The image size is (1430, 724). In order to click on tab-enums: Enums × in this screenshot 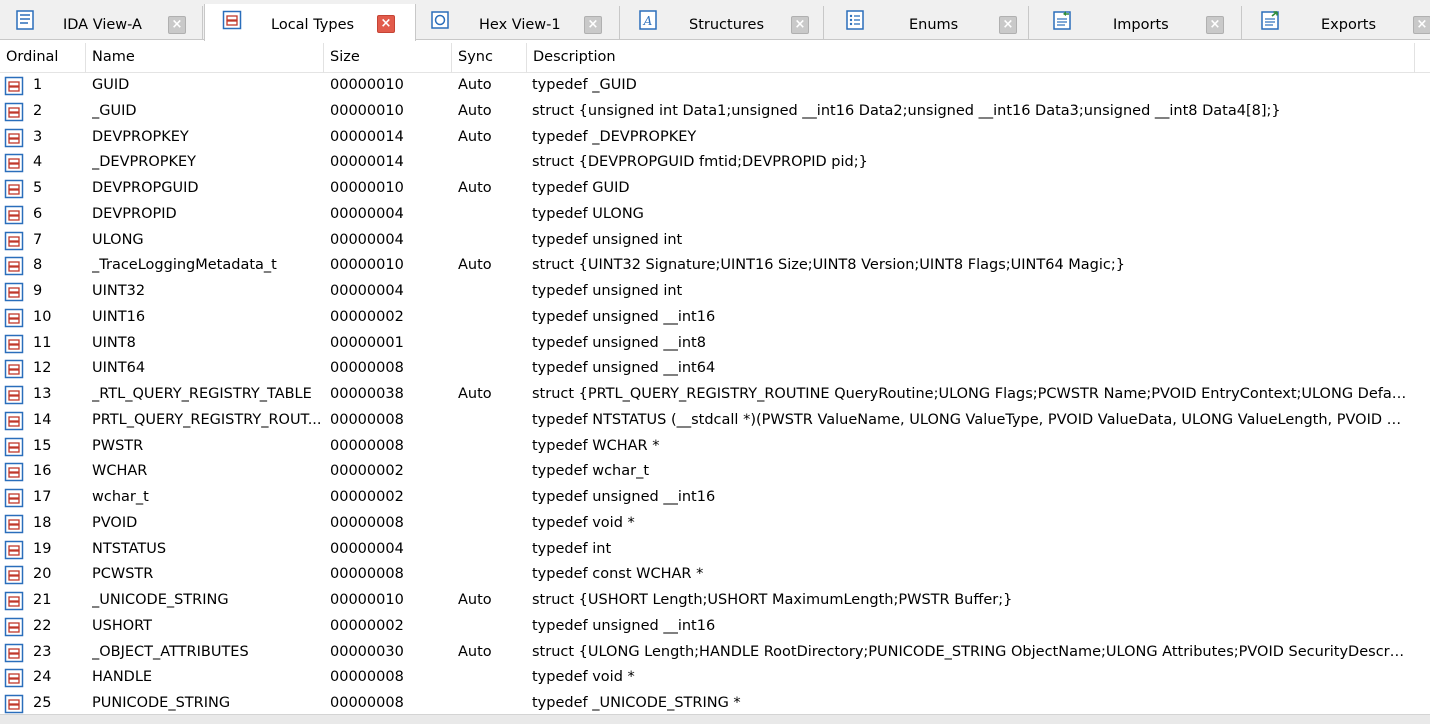, I will do `click(927, 23)`.